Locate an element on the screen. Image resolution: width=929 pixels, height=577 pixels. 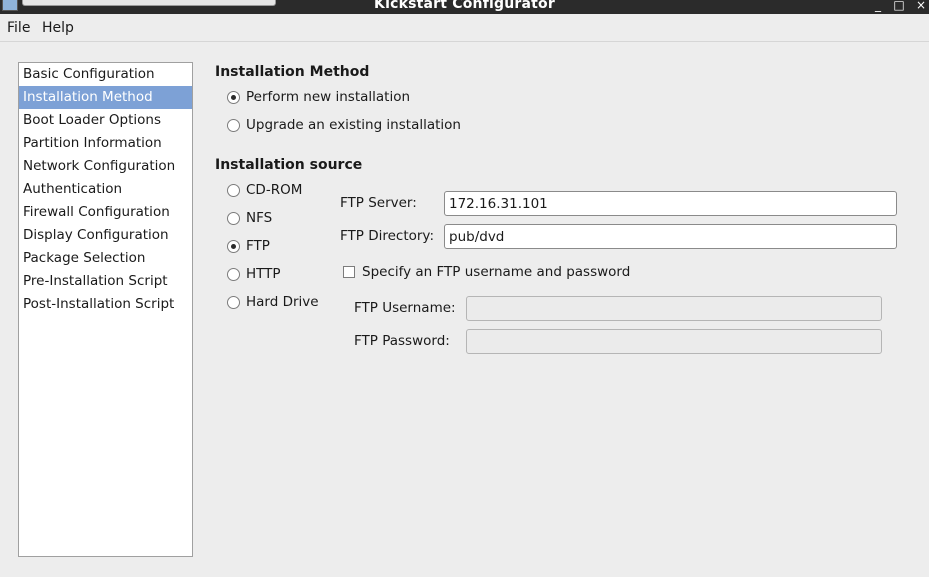
nfs-label: NFS is located at coordinates (259, 218).